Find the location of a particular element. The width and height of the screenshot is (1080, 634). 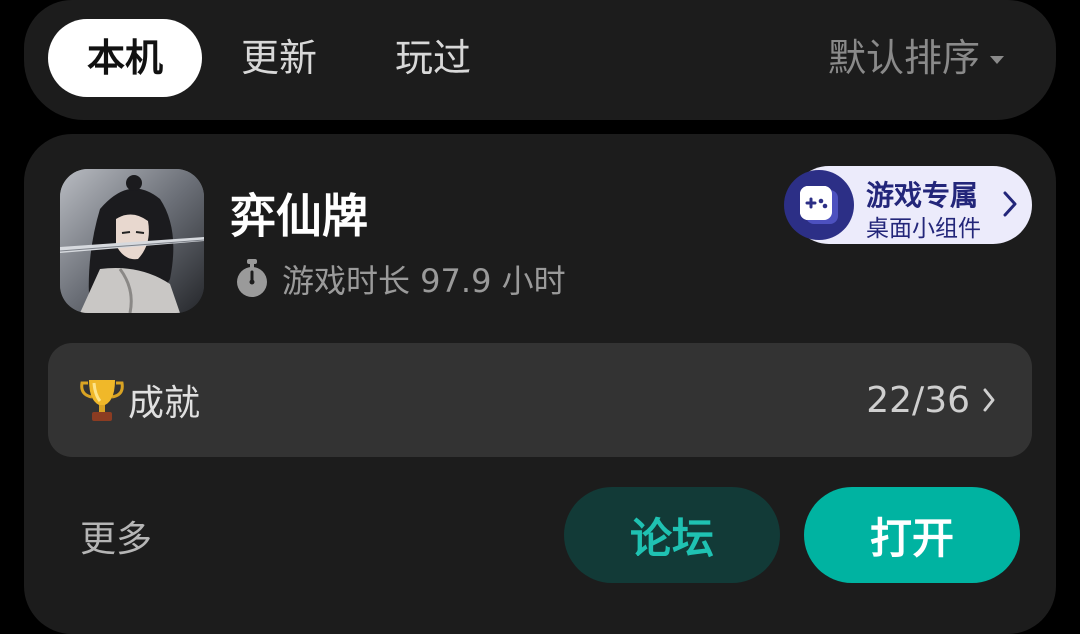

trophy-icon is located at coordinates (102, 400).